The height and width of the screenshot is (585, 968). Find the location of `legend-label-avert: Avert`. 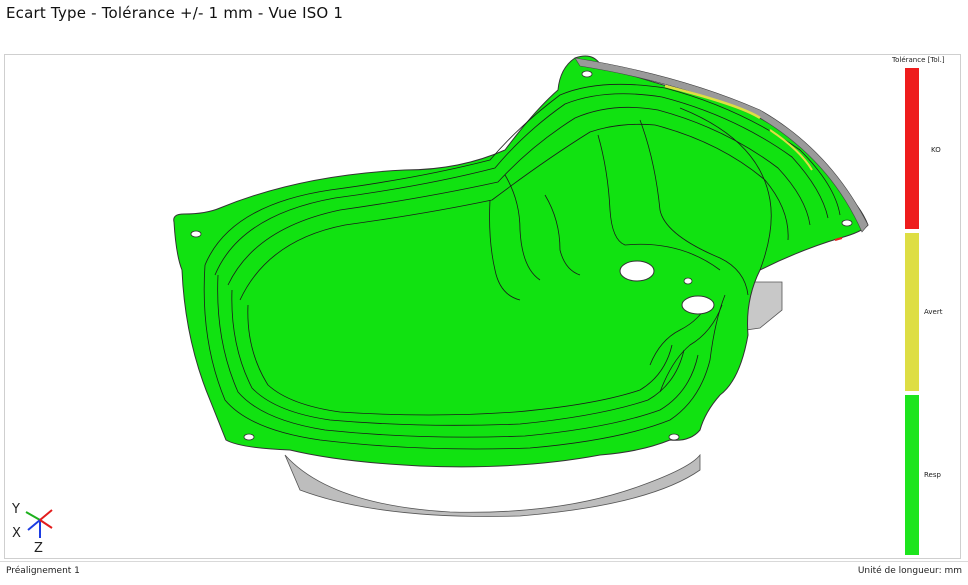

legend-label-avert: Avert is located at coordinates (933, 312).